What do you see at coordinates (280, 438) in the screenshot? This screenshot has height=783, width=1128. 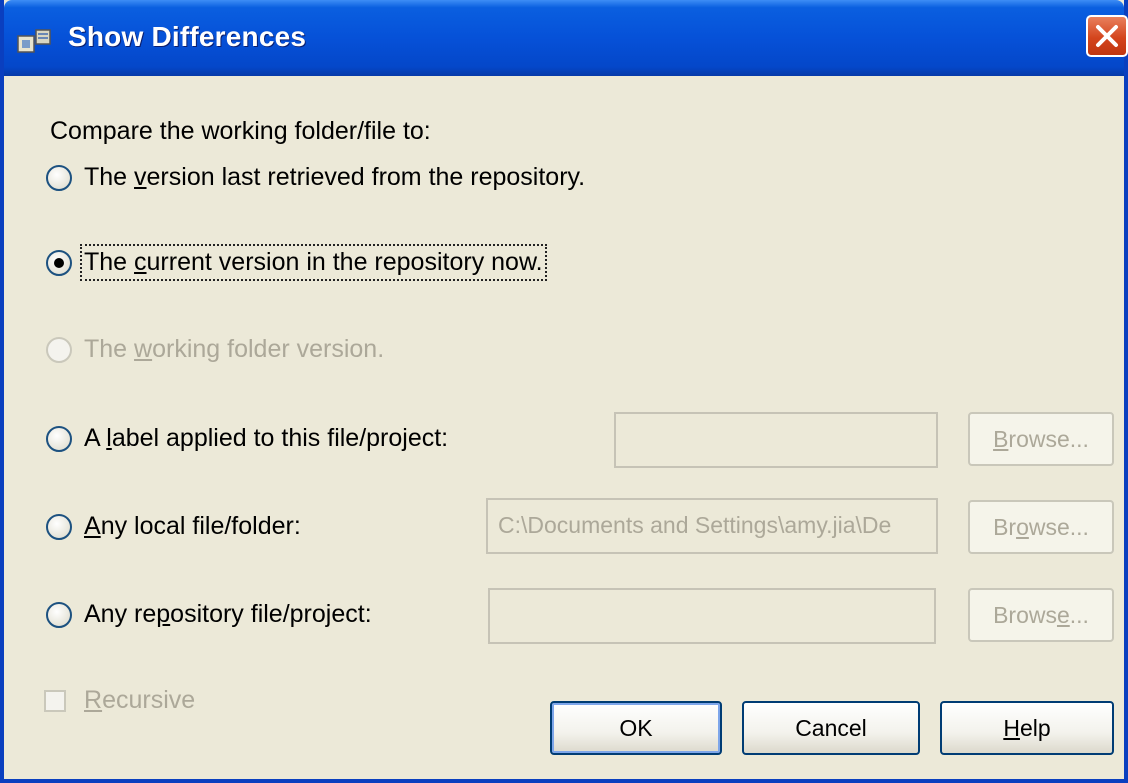 I see `label-part: abel applied to this file/project:` at bounding box center [280, 438].